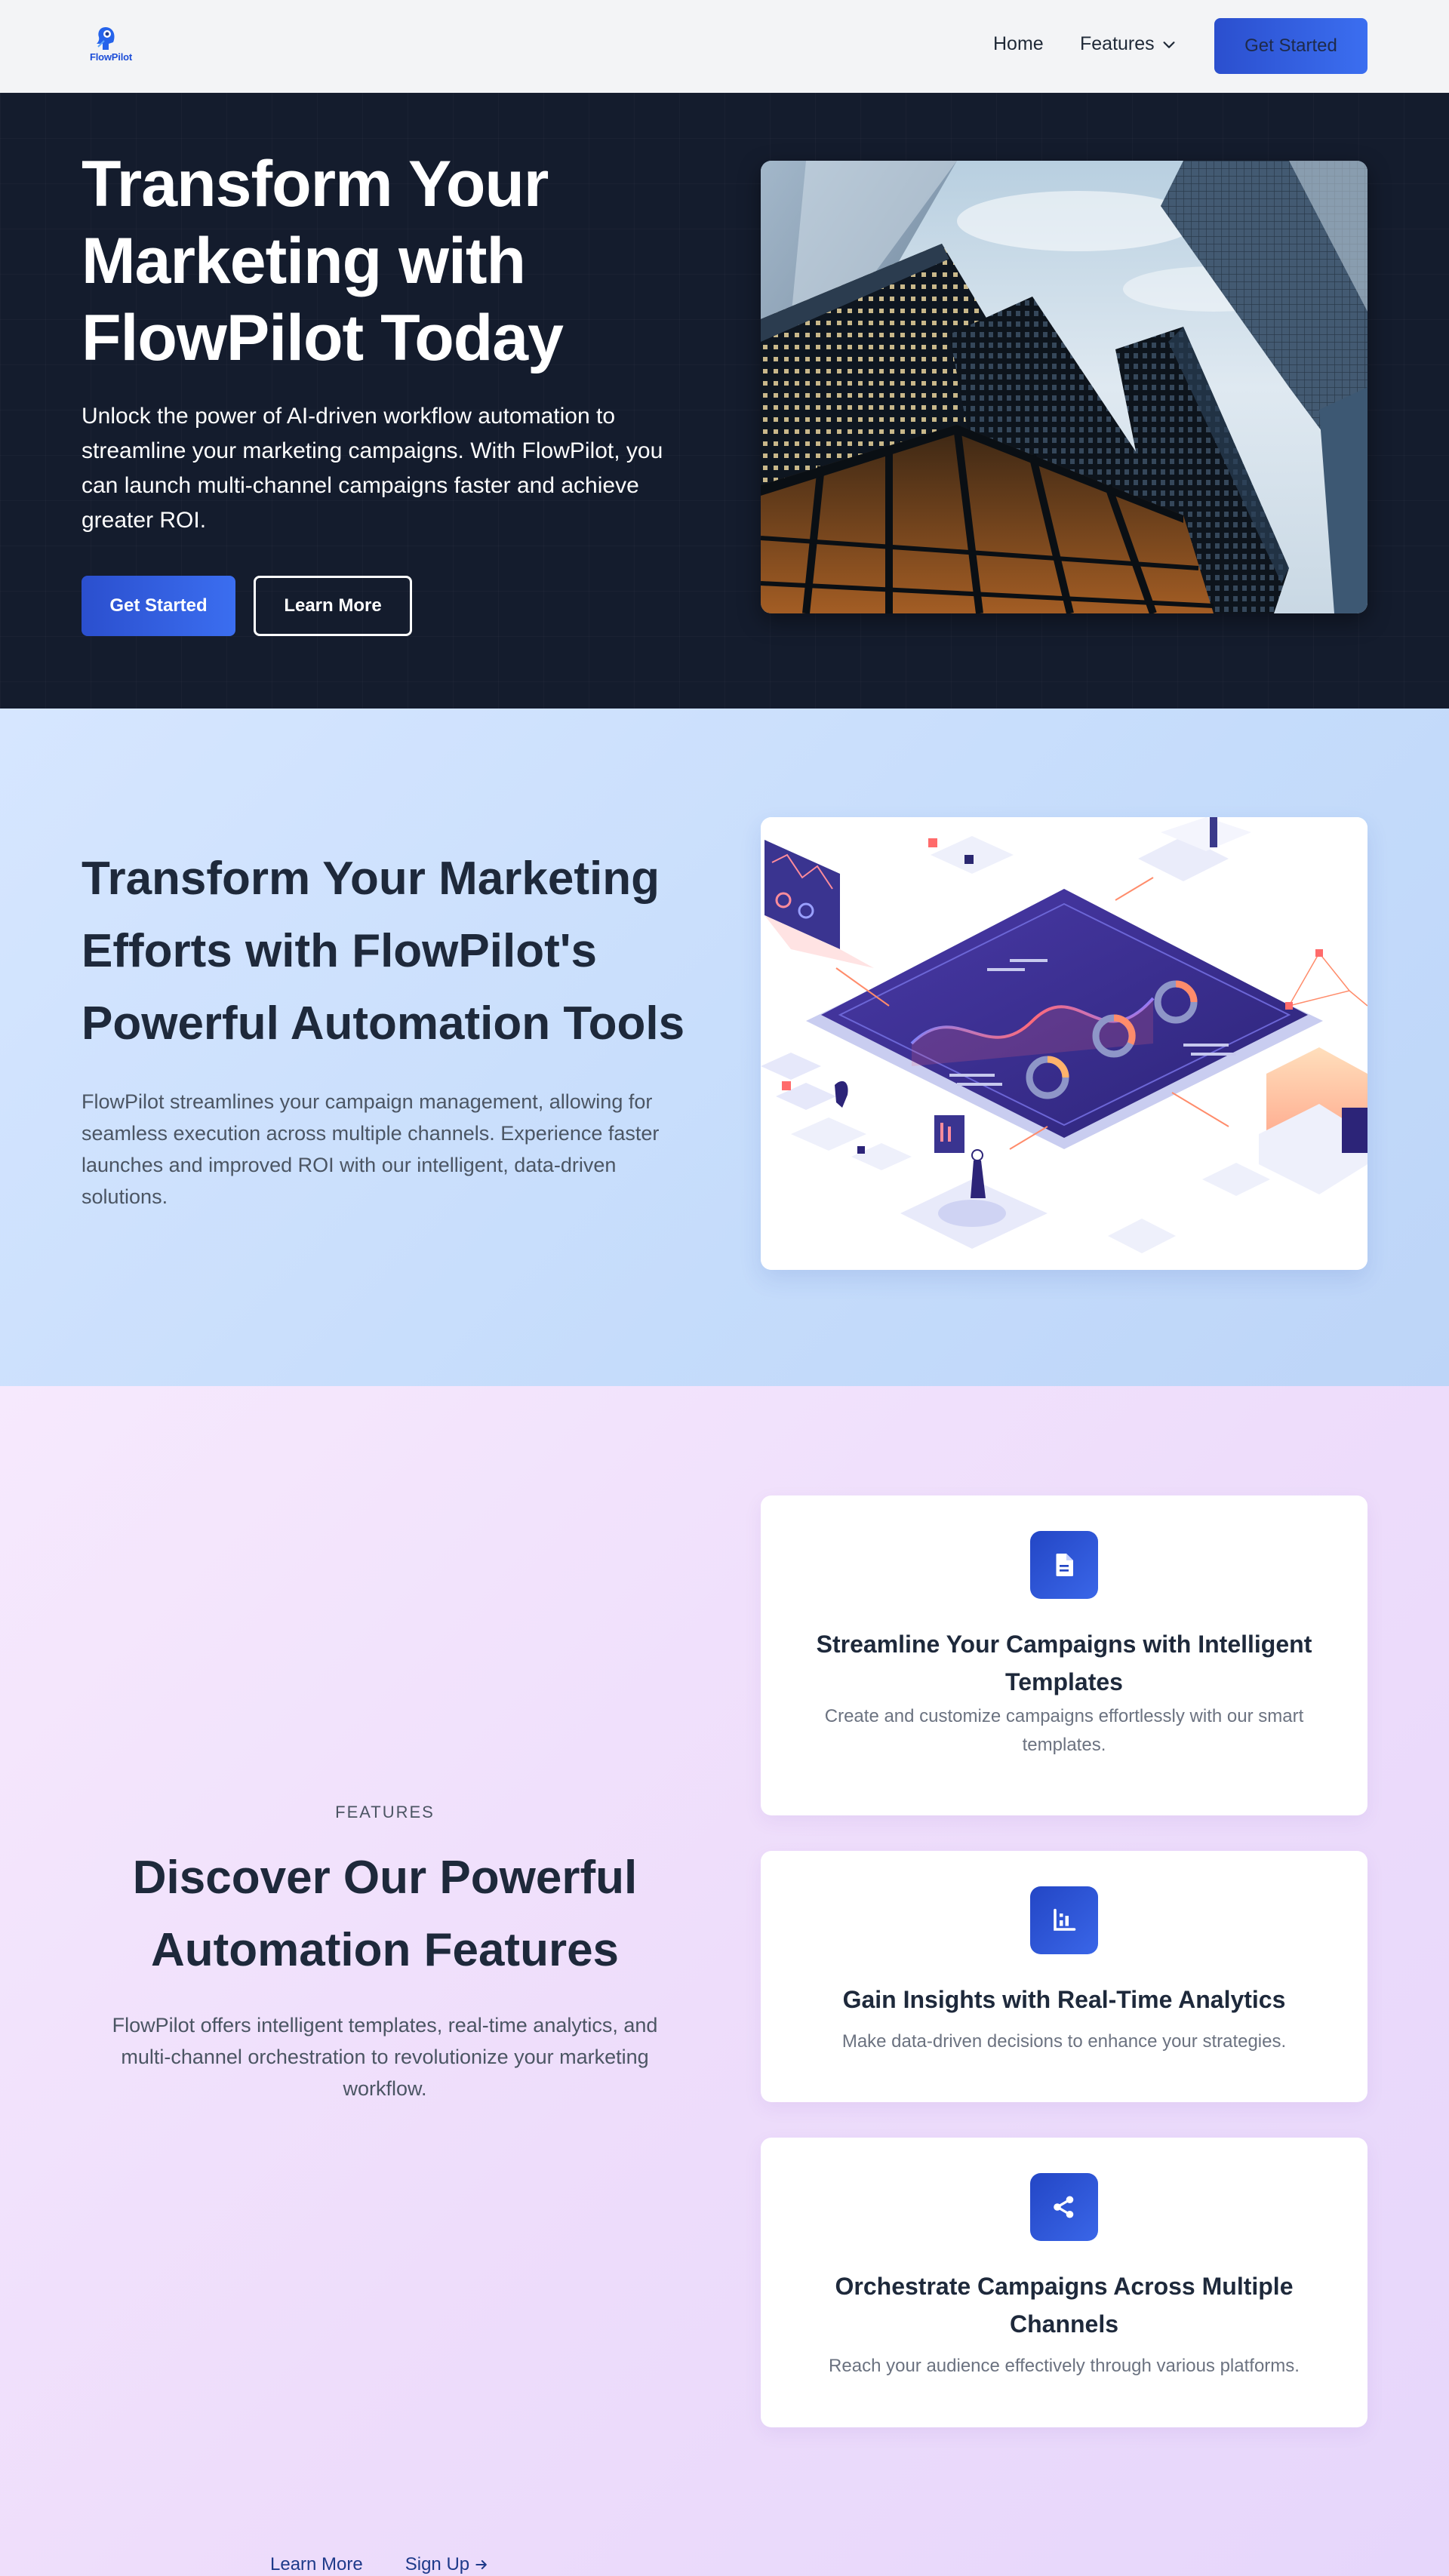 Image resolution: width=1449 pixels, height=2576 pixels. Describe the element at coordinates (106, 38) in the screenshot. I see `logo-icon` at that location.